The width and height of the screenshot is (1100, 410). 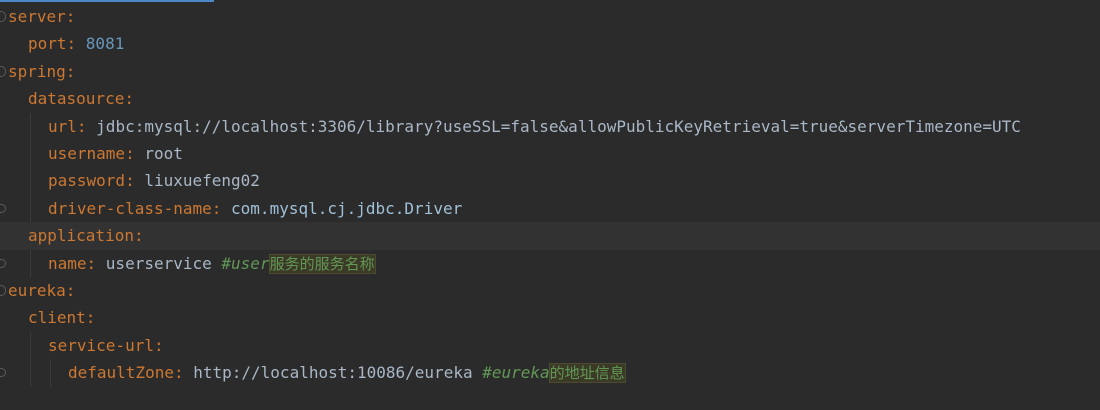 What do you see at coordinates (107, 1) in the screenshot?
I see `active-tab-indicator` at bounding box center [107, 1].